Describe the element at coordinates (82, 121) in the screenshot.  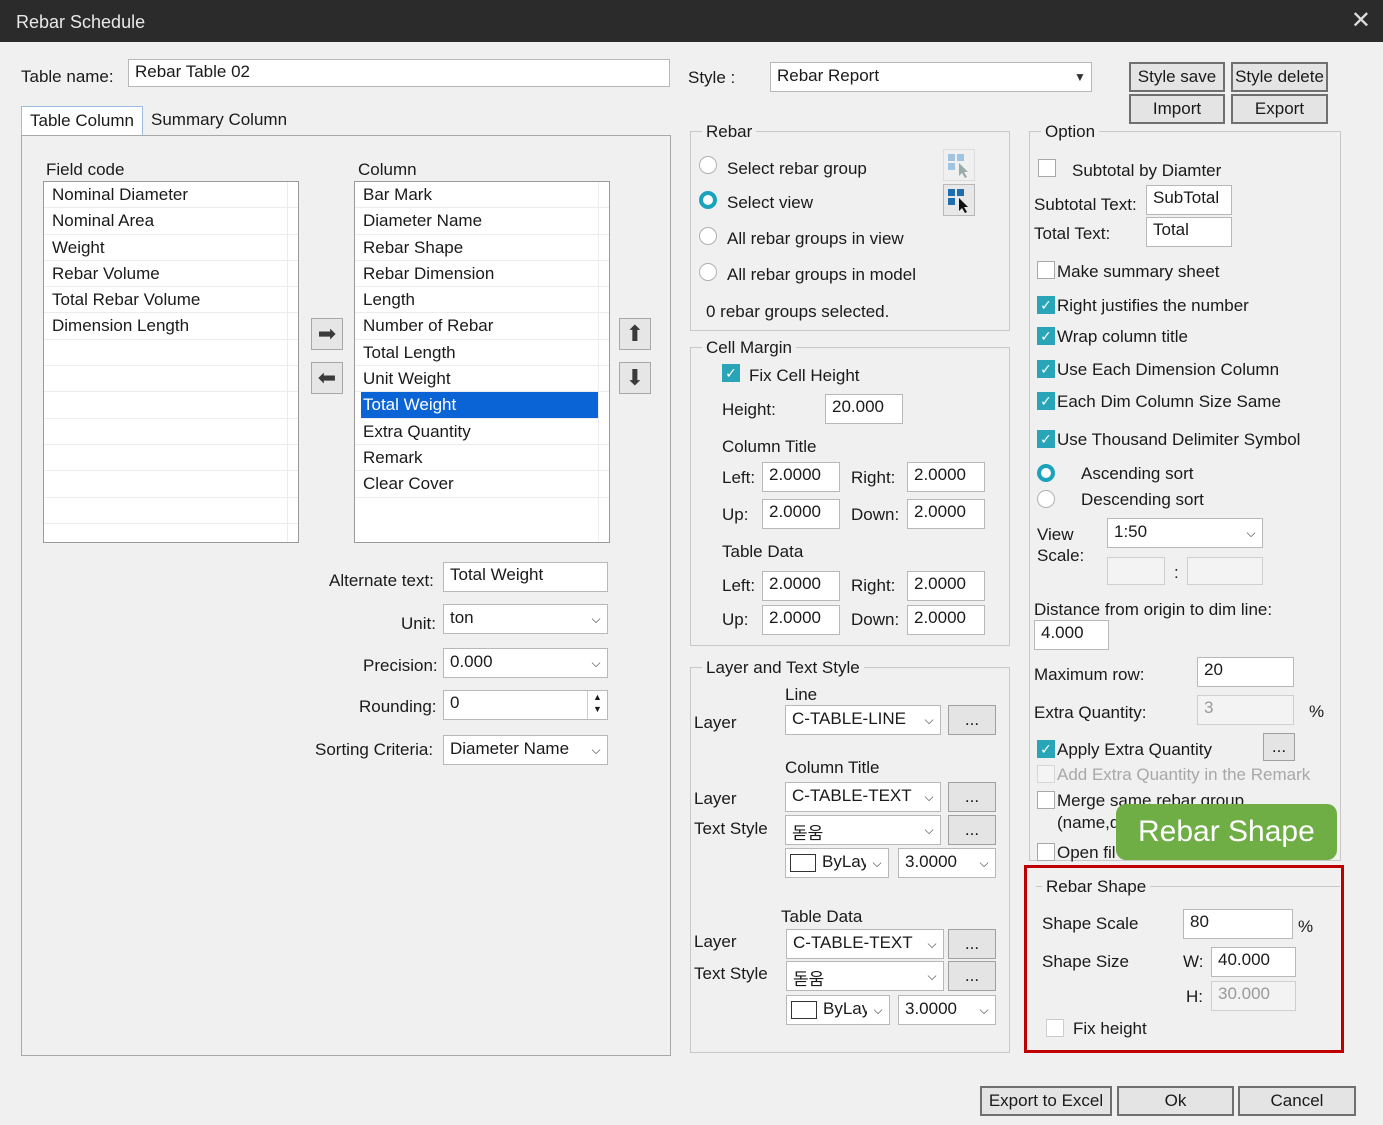
I see `tab-table-column: Table Column` at that location.